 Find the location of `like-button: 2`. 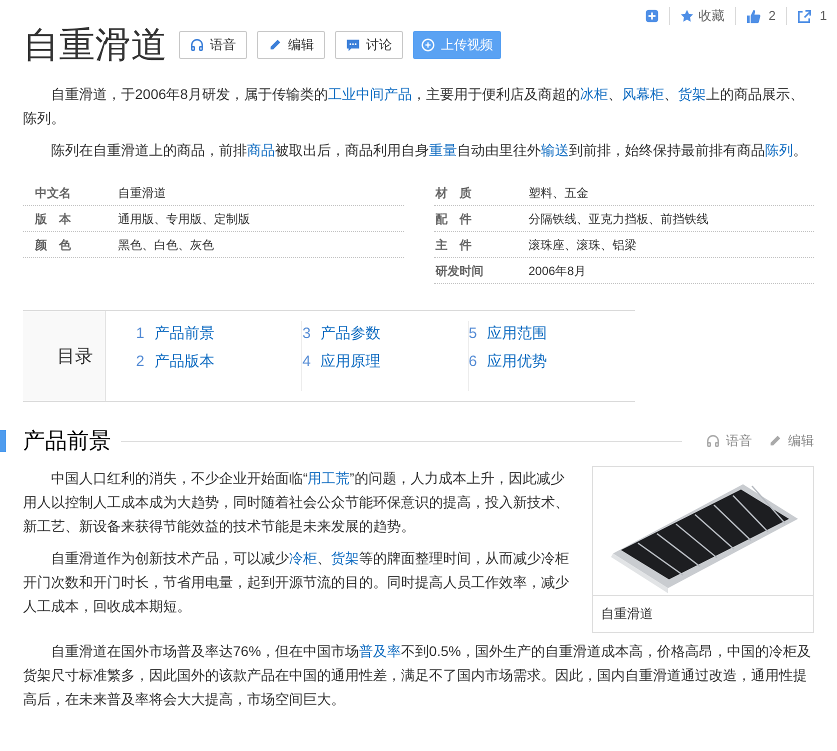

like-button: 2 is located at coordinates (761, 16).